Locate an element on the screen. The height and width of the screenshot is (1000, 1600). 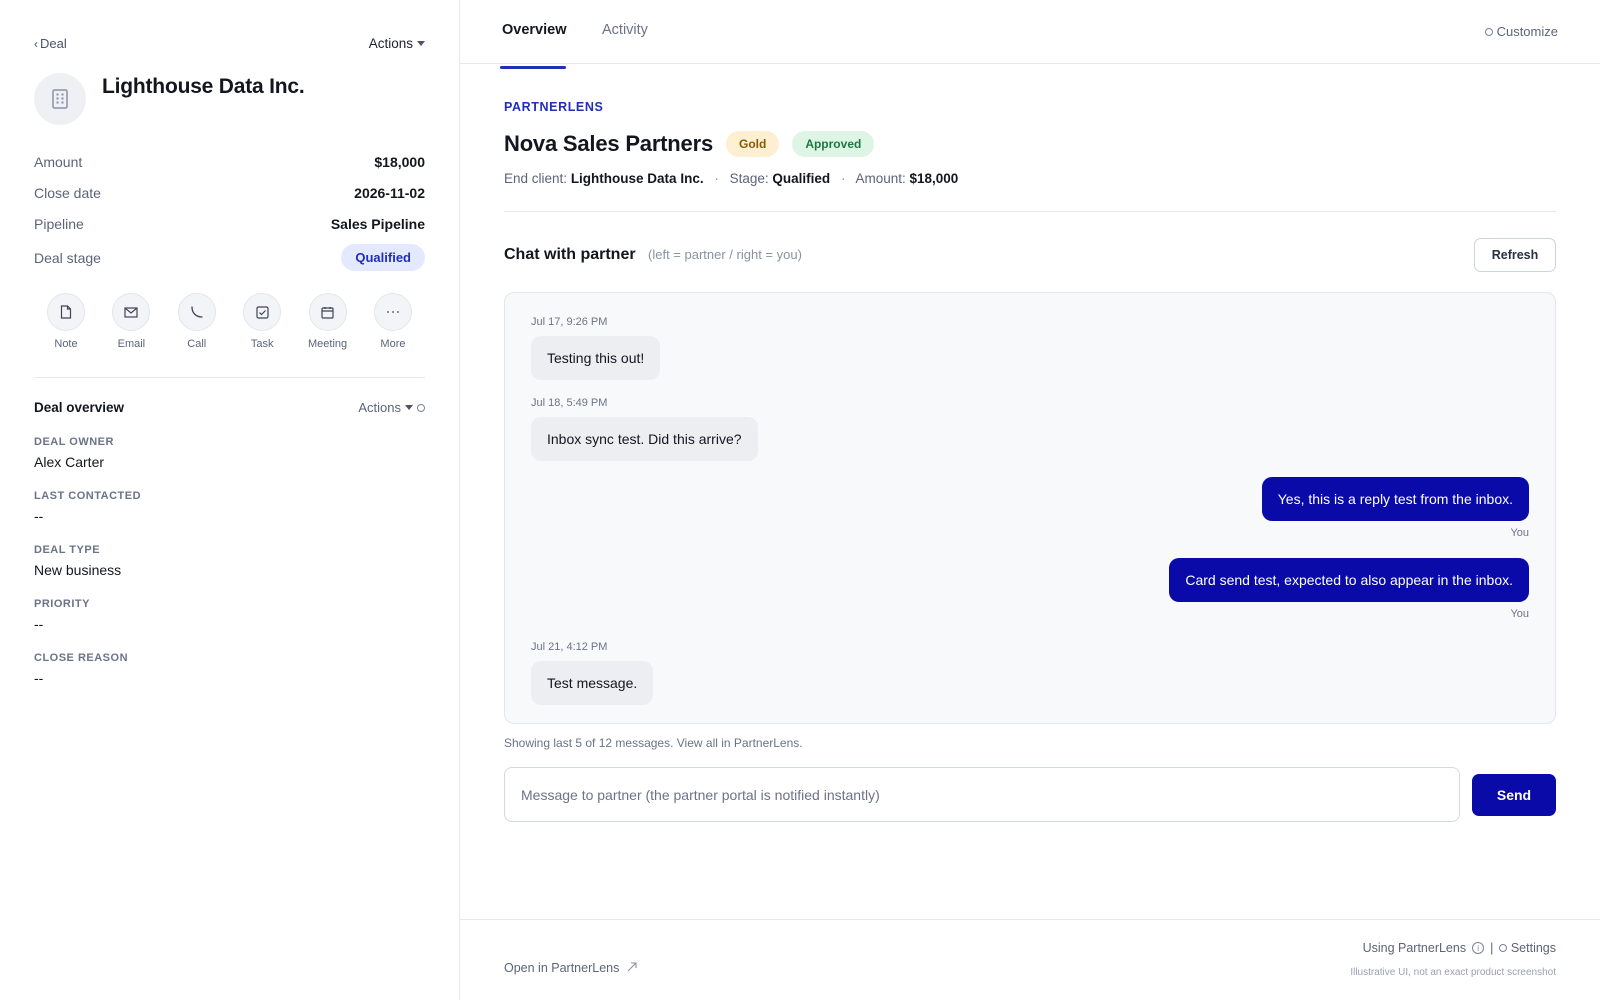
building-icon is located at coordinates (60, 99).